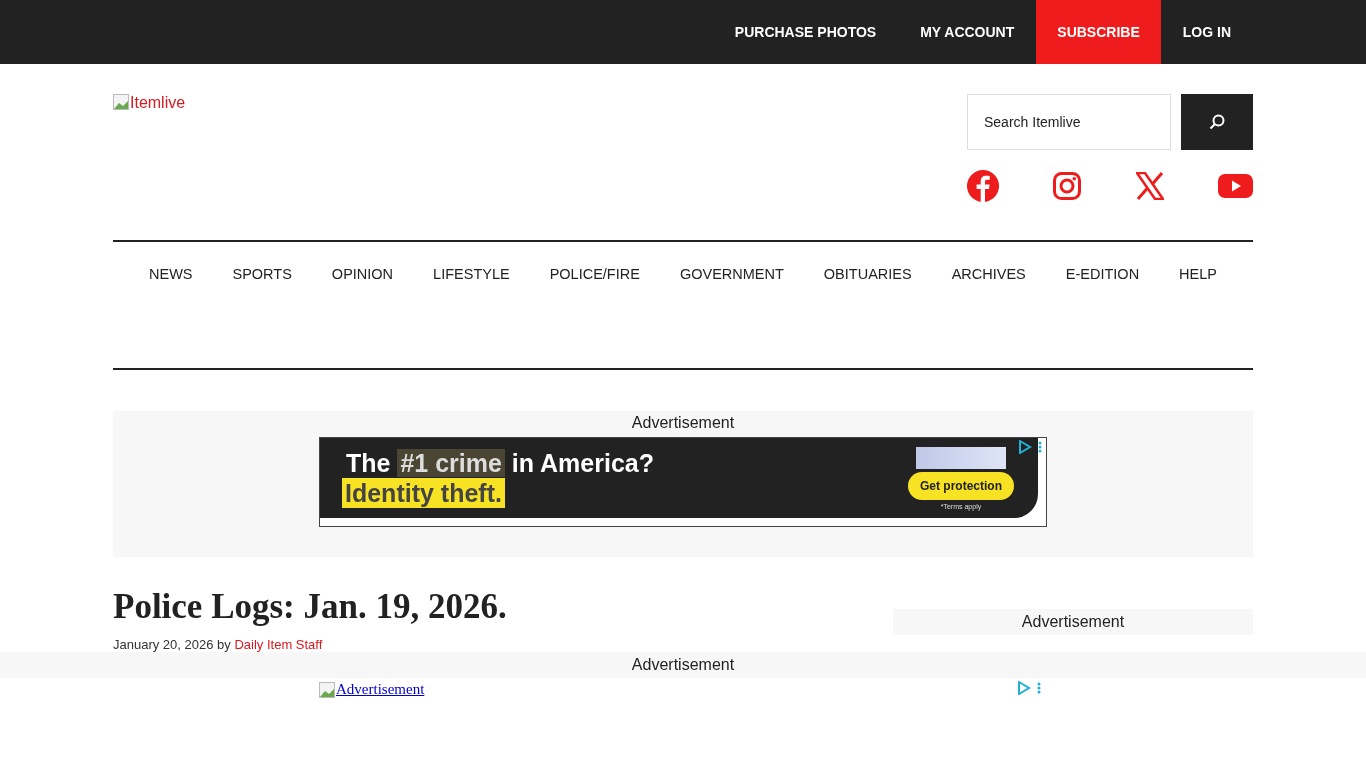 Image resolution: width=1366 pixels, height=768 pixels. Describe the element at coordinates (172, 644) in the screenshot. I see `article-date: January 20, 2026 by` at that location.